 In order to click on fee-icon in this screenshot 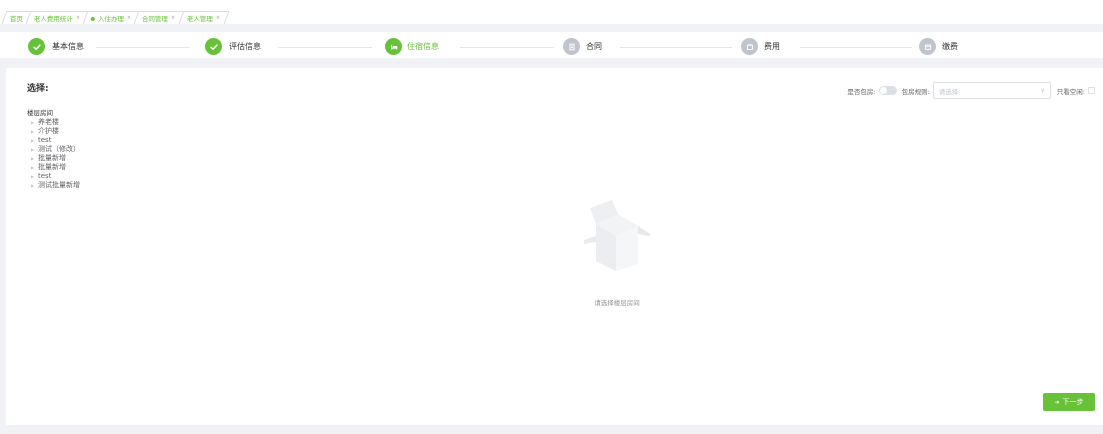, I will do `click(749, 46)`.